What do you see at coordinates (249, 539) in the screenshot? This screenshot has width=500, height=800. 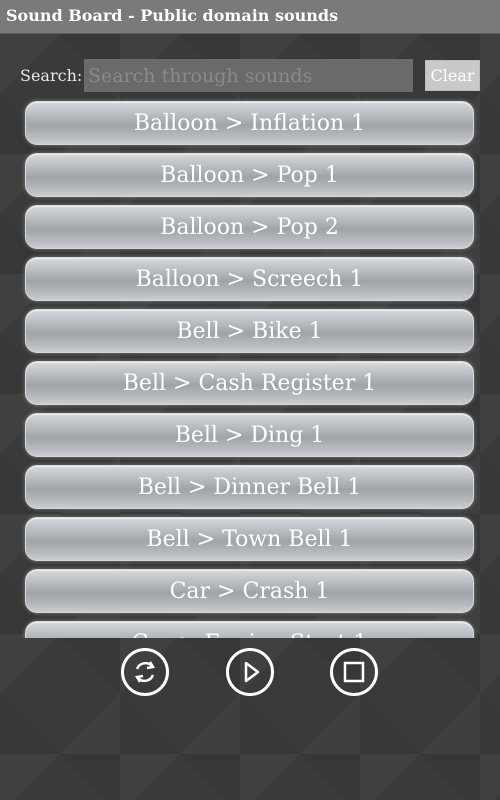 I see `sound-button: Bell > Town Bell 1` at bounding box center [249, 539].